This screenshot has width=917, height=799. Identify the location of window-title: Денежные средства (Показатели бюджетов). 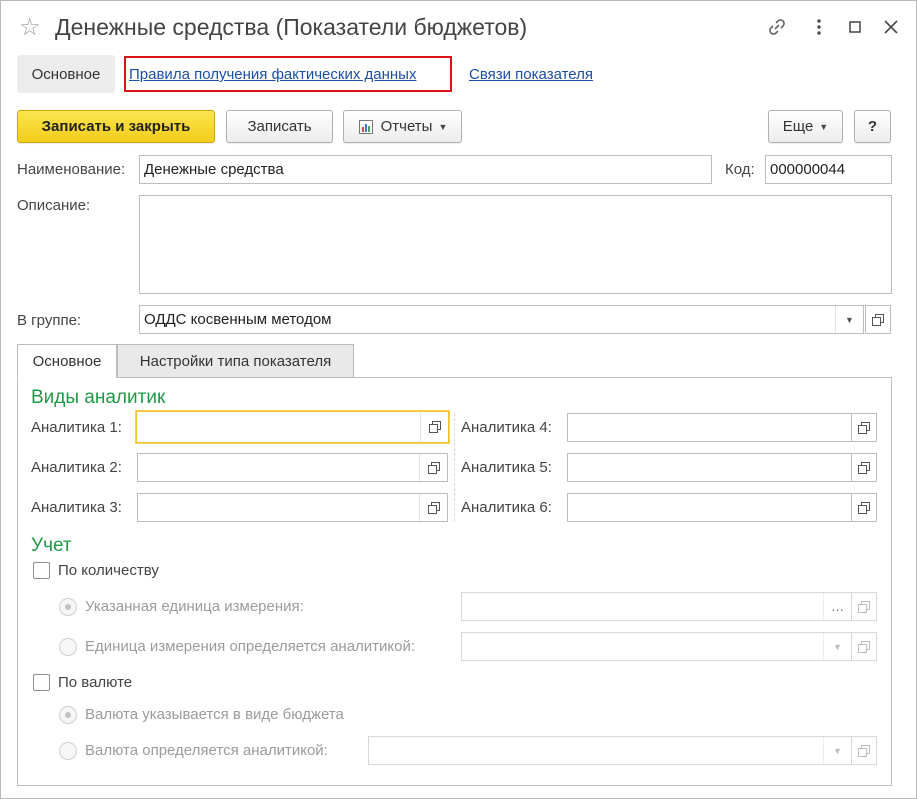
(291, 27).